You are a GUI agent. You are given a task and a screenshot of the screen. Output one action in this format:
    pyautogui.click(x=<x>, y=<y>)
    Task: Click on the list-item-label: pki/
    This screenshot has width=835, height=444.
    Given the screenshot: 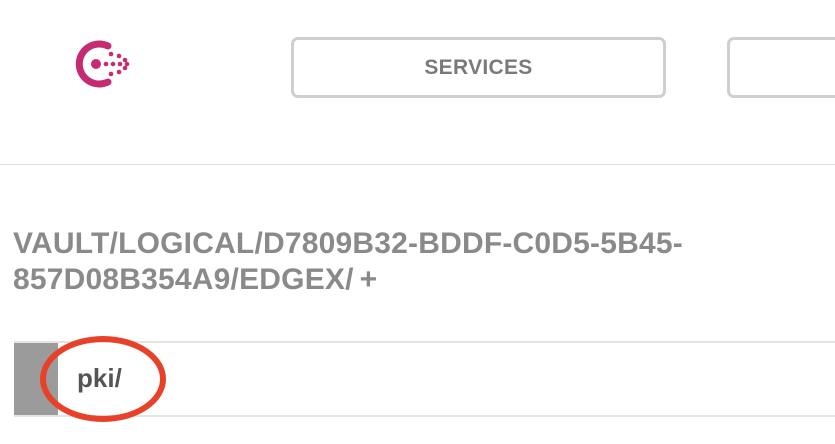 What is the action you would take?
    pyautogui.click(x=99, y=378)
    